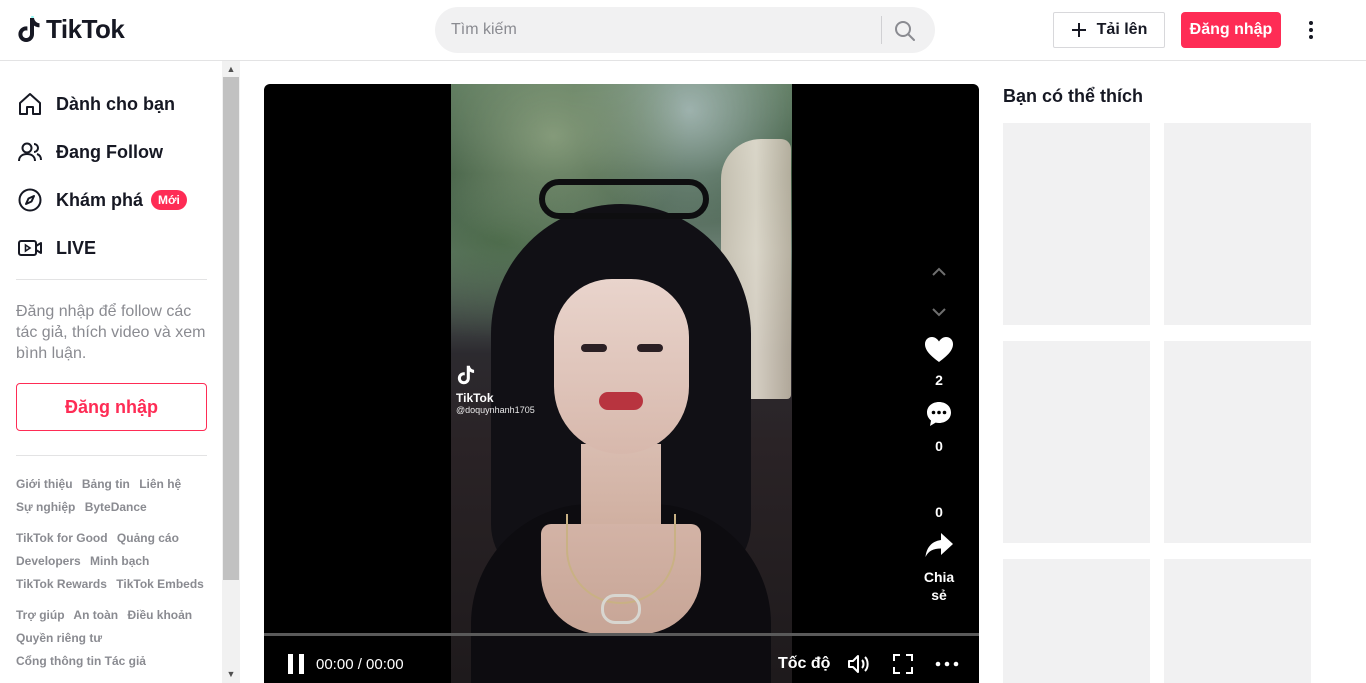 The width and height of the screenshot is (1366, 683). What do you see at coordinates (1311, 23) in the screenshot?
I see `more-dots-icon` at bounding box center [1311, 23].